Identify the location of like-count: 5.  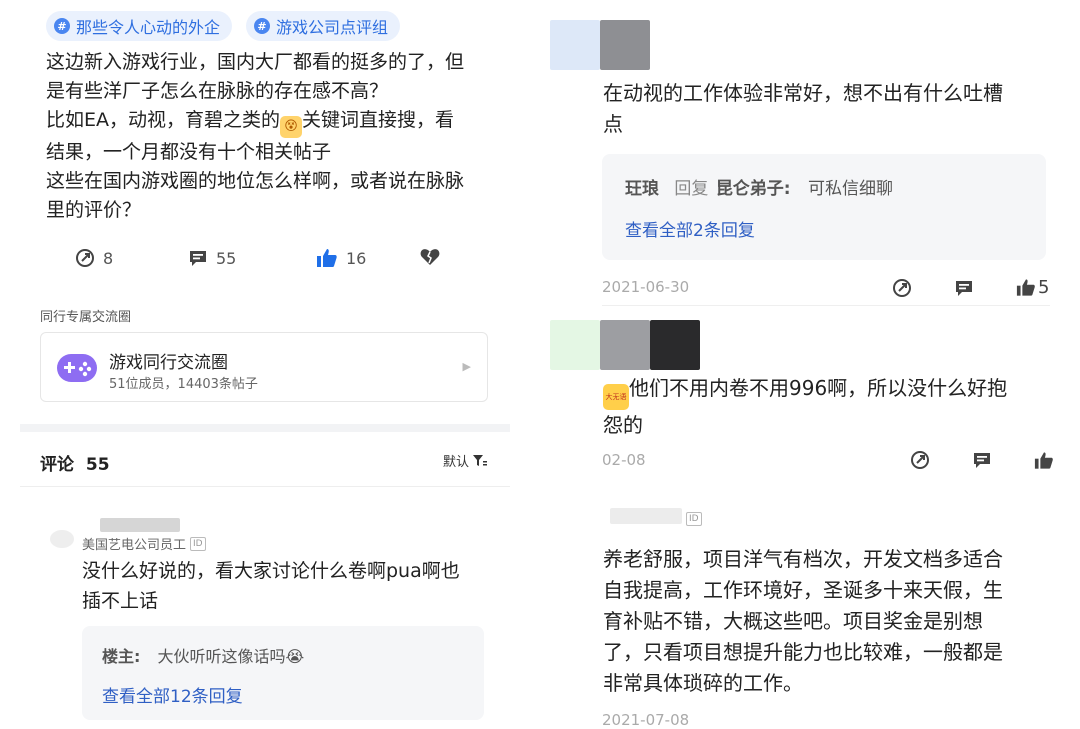
(1044, 287).